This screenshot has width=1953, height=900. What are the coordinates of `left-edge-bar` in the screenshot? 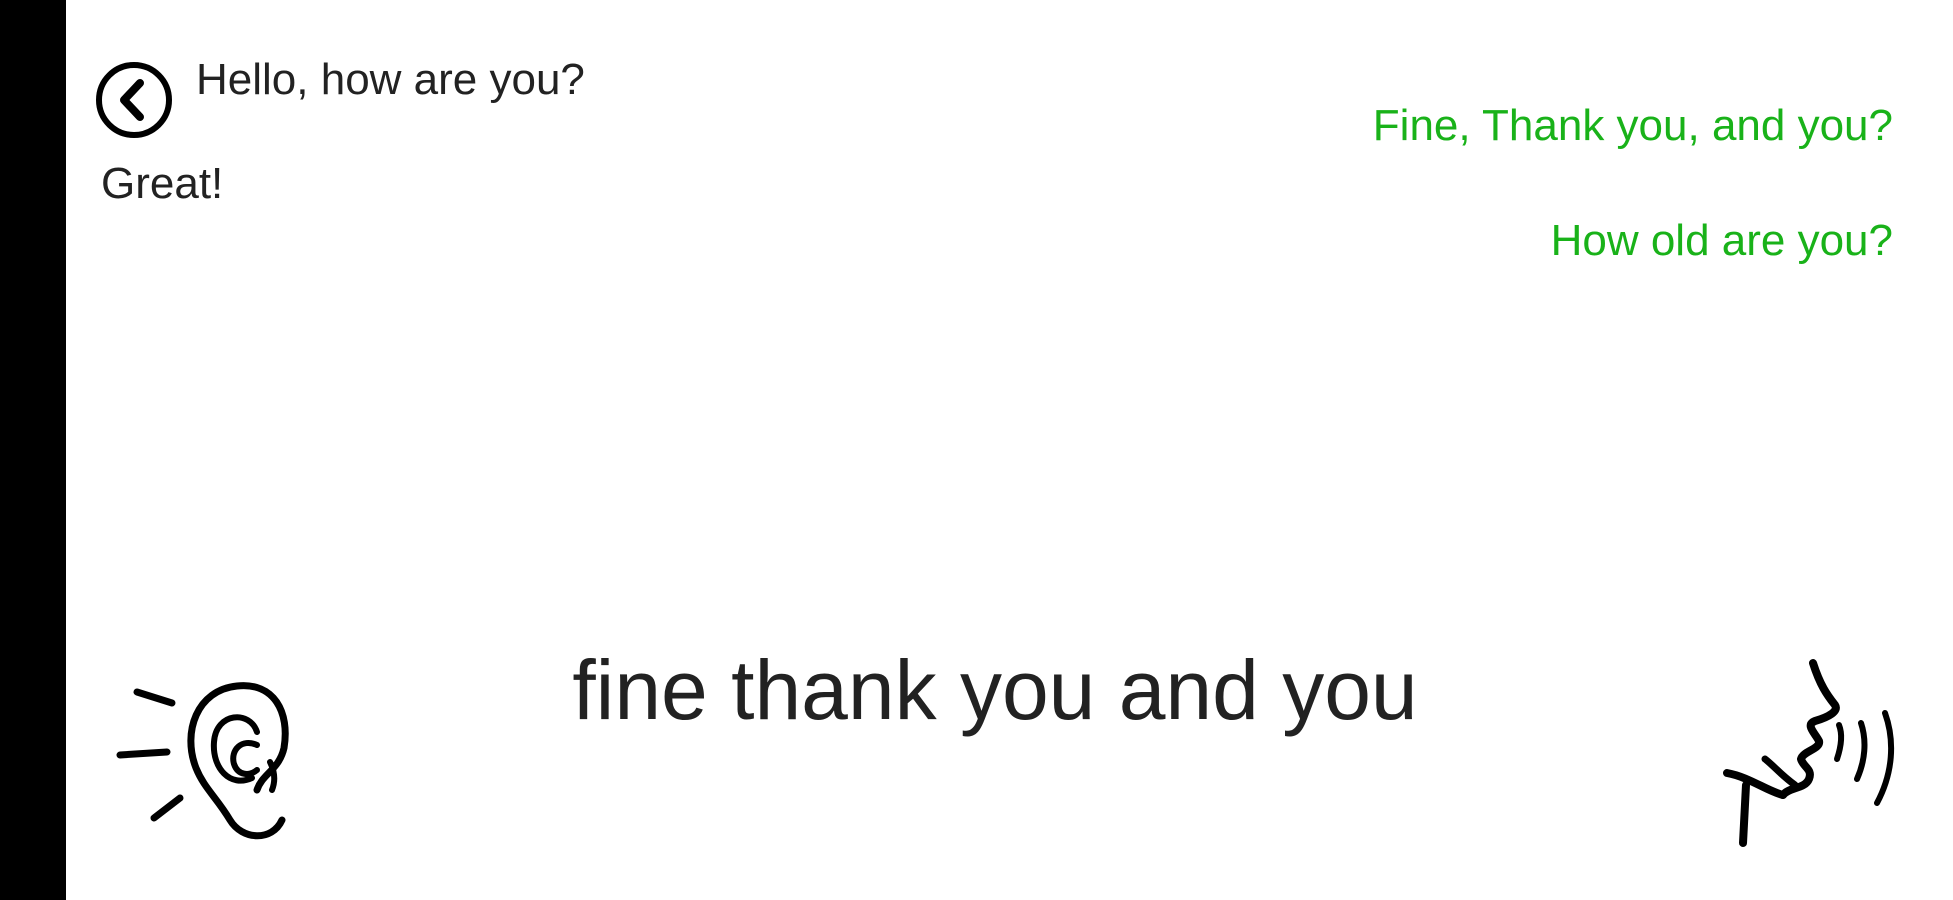 It's located at (33, 450).